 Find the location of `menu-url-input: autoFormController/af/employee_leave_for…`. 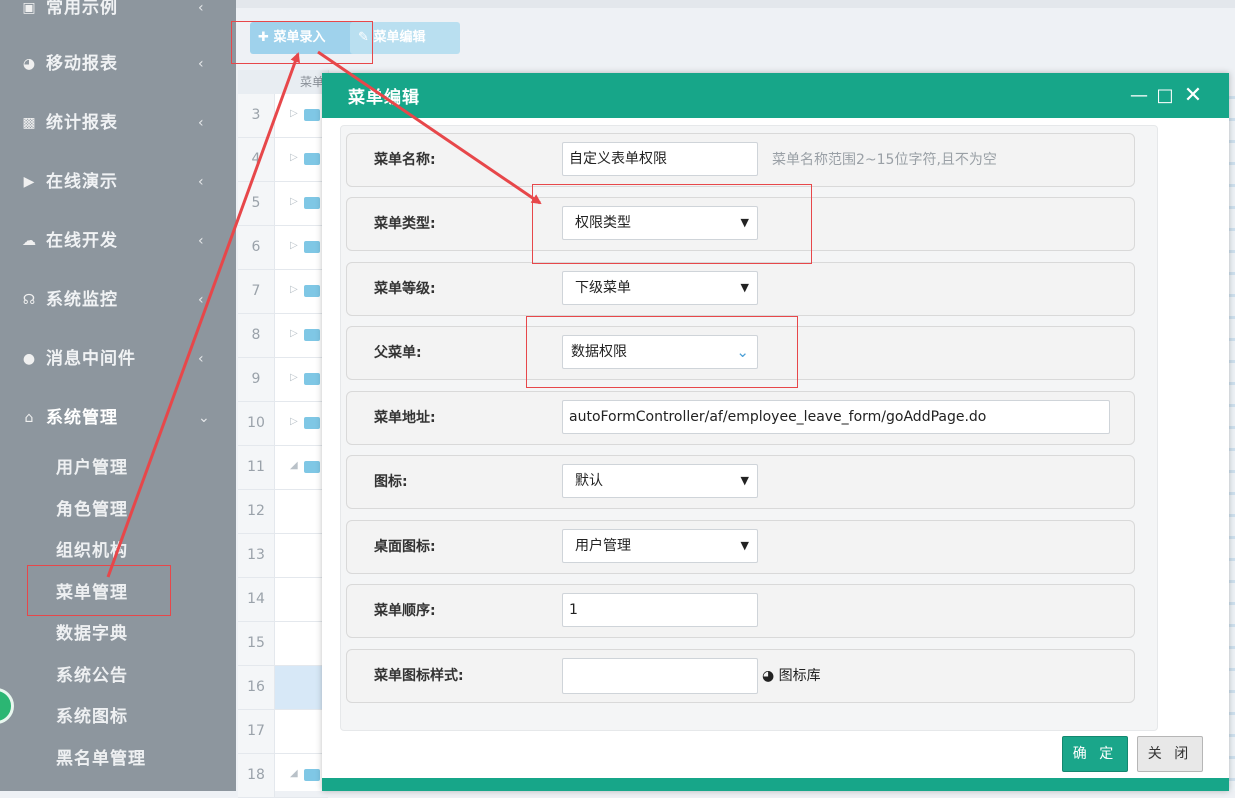

menu-url-input: autoFormController/af/employee_leave_for… is located at coordinates (836, 417).